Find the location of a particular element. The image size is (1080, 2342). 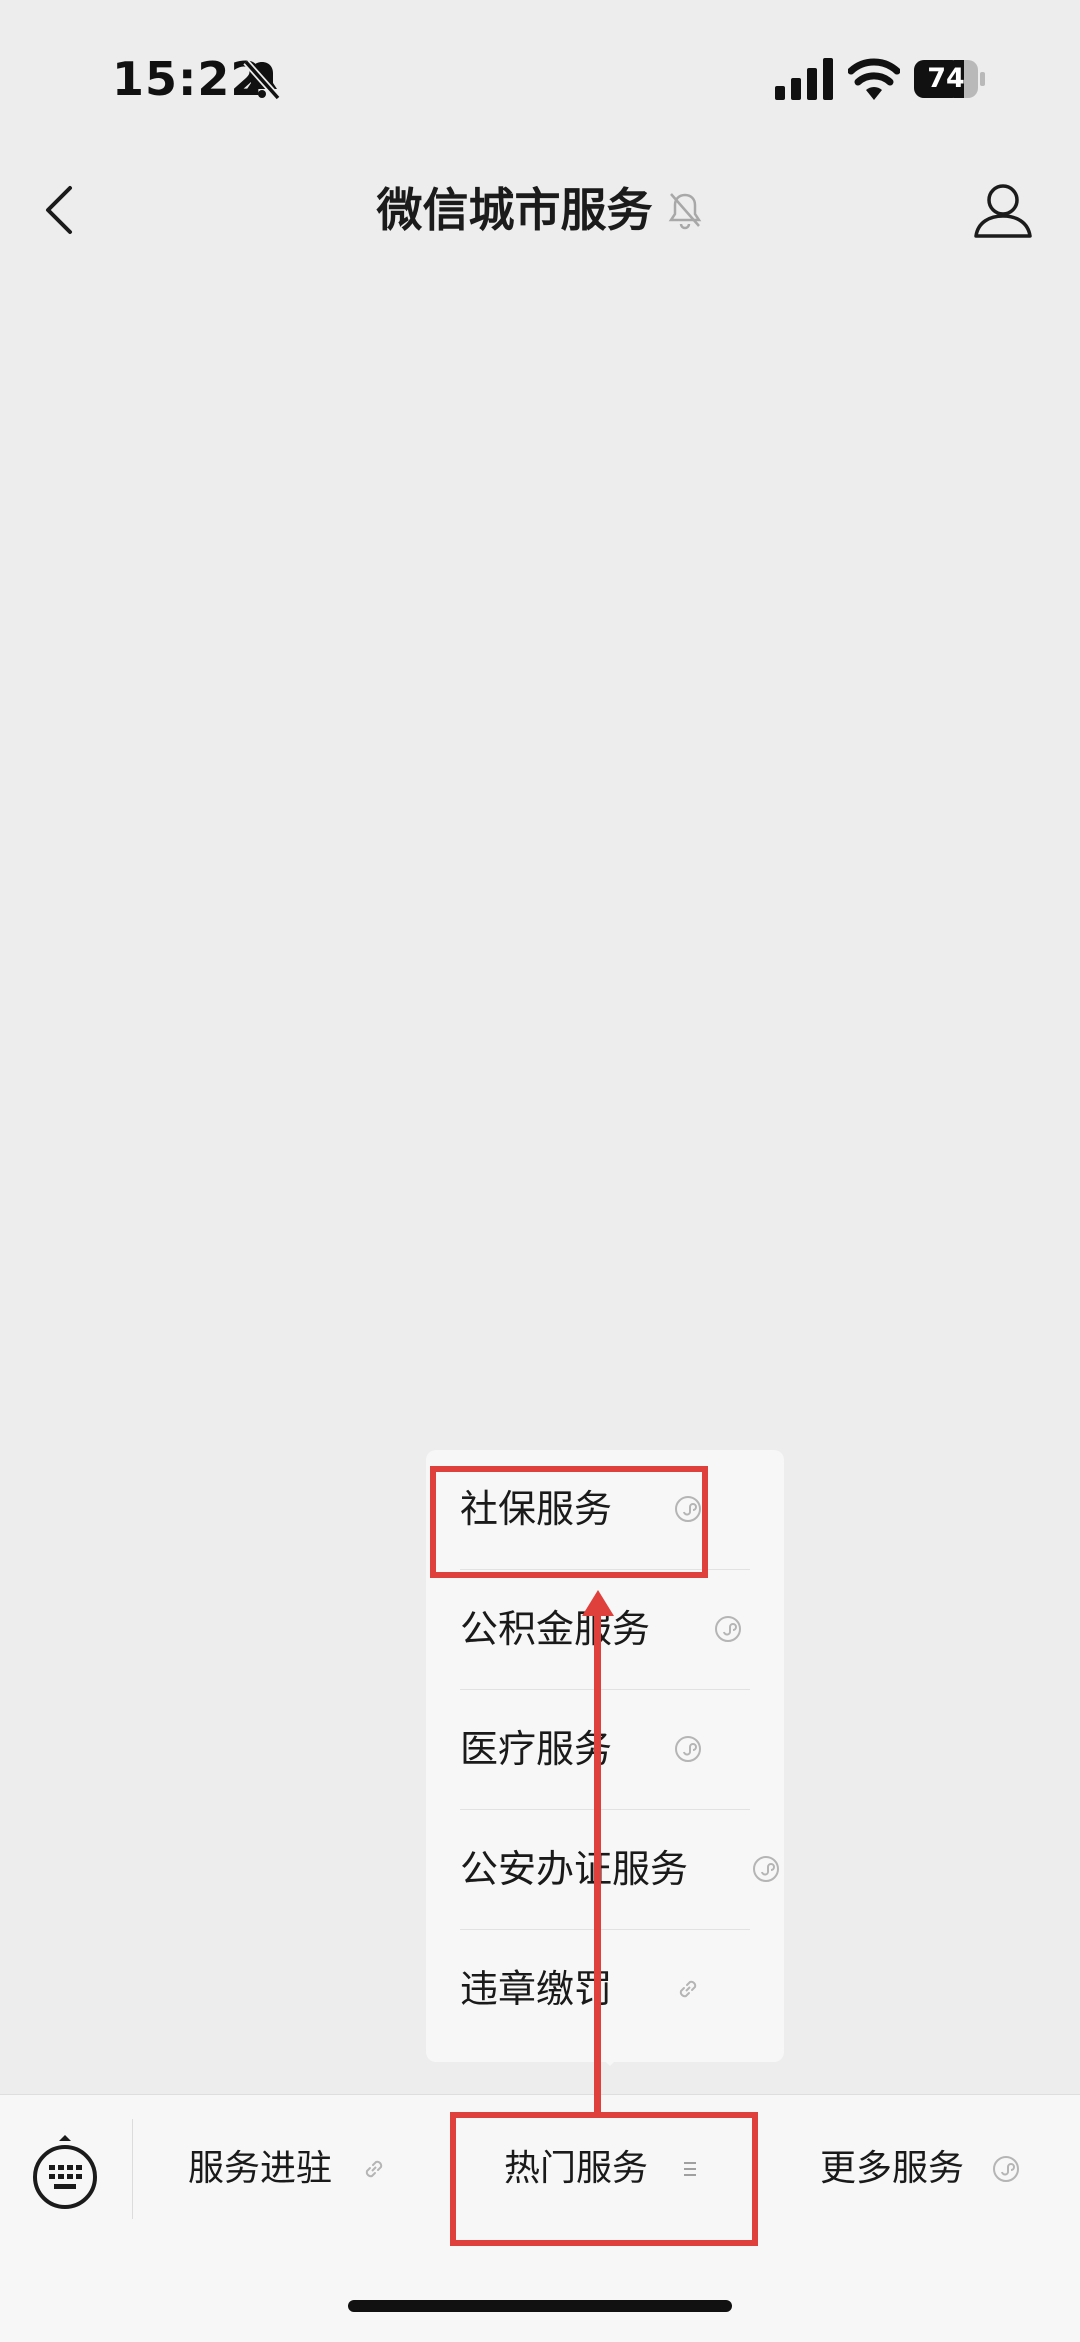

menu-item-traffic-fine: 违章缴罚 is located at coordinates (605, 1989).